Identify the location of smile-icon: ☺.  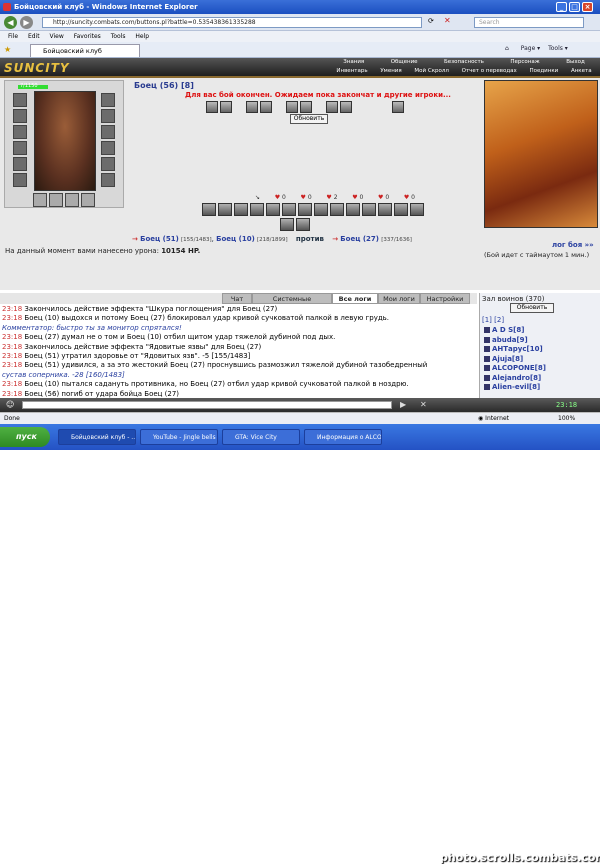
(10, 404).